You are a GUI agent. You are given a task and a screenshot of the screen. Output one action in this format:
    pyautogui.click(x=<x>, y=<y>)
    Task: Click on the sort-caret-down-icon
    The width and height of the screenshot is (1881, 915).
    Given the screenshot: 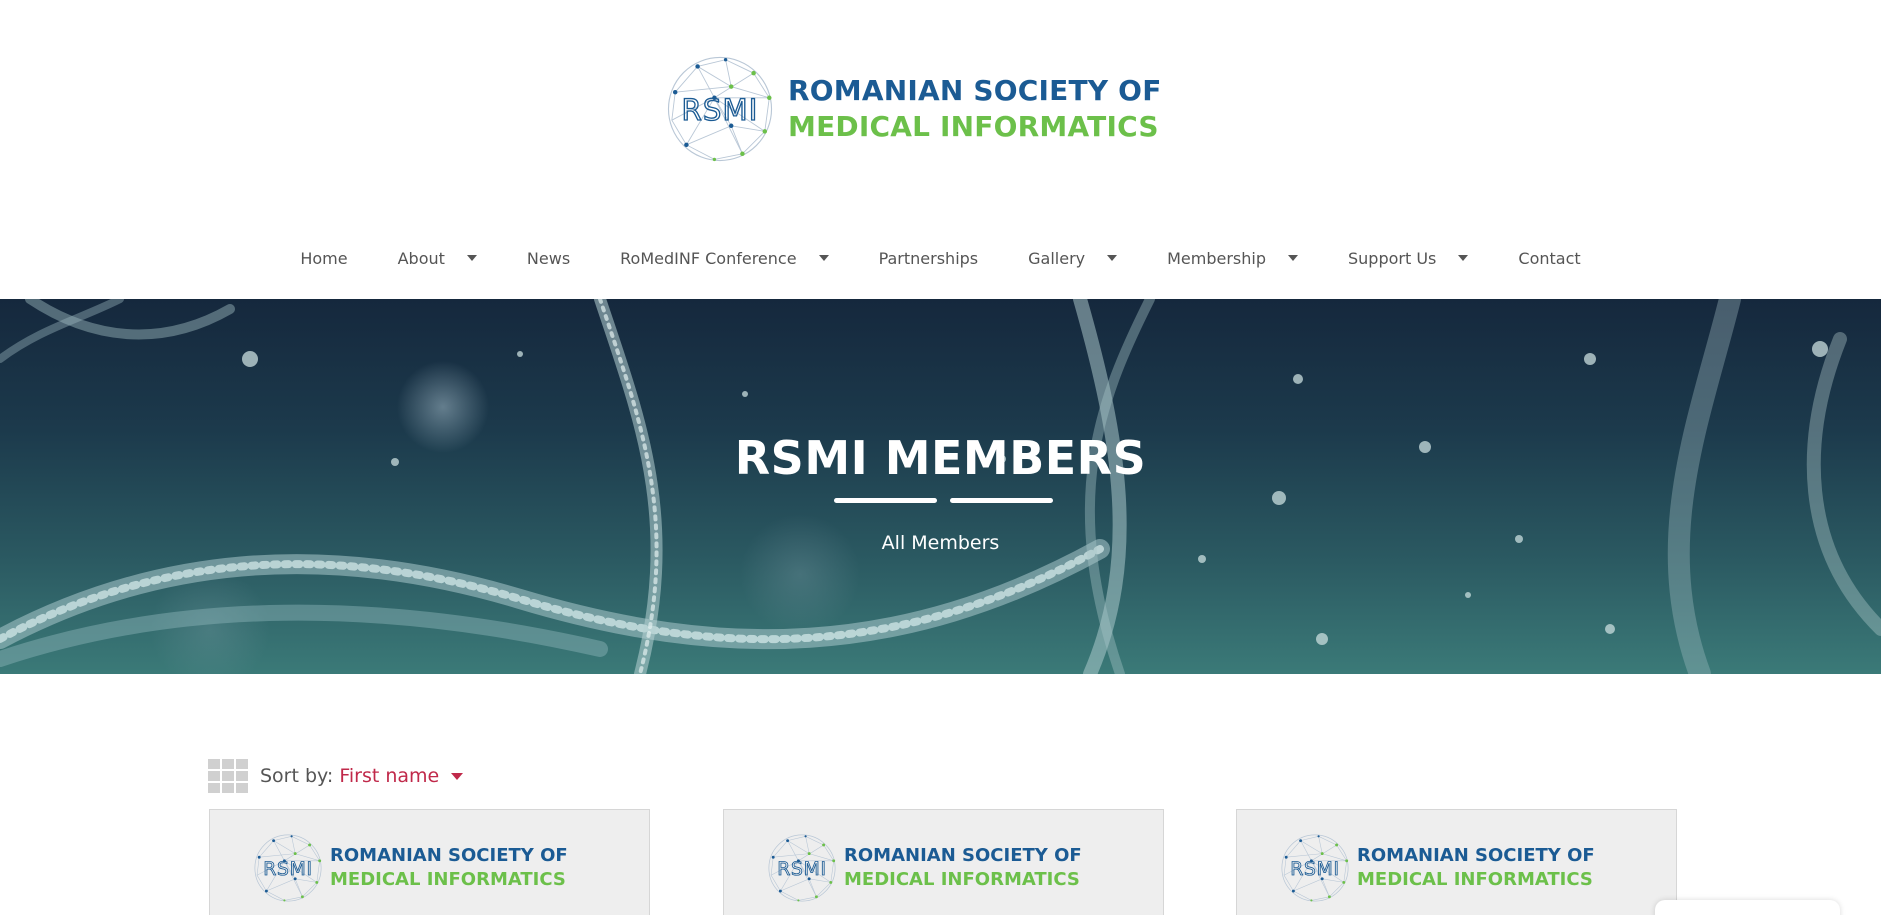 What is the action you would take?
    pyautogui.click(x=457, y=776)
    